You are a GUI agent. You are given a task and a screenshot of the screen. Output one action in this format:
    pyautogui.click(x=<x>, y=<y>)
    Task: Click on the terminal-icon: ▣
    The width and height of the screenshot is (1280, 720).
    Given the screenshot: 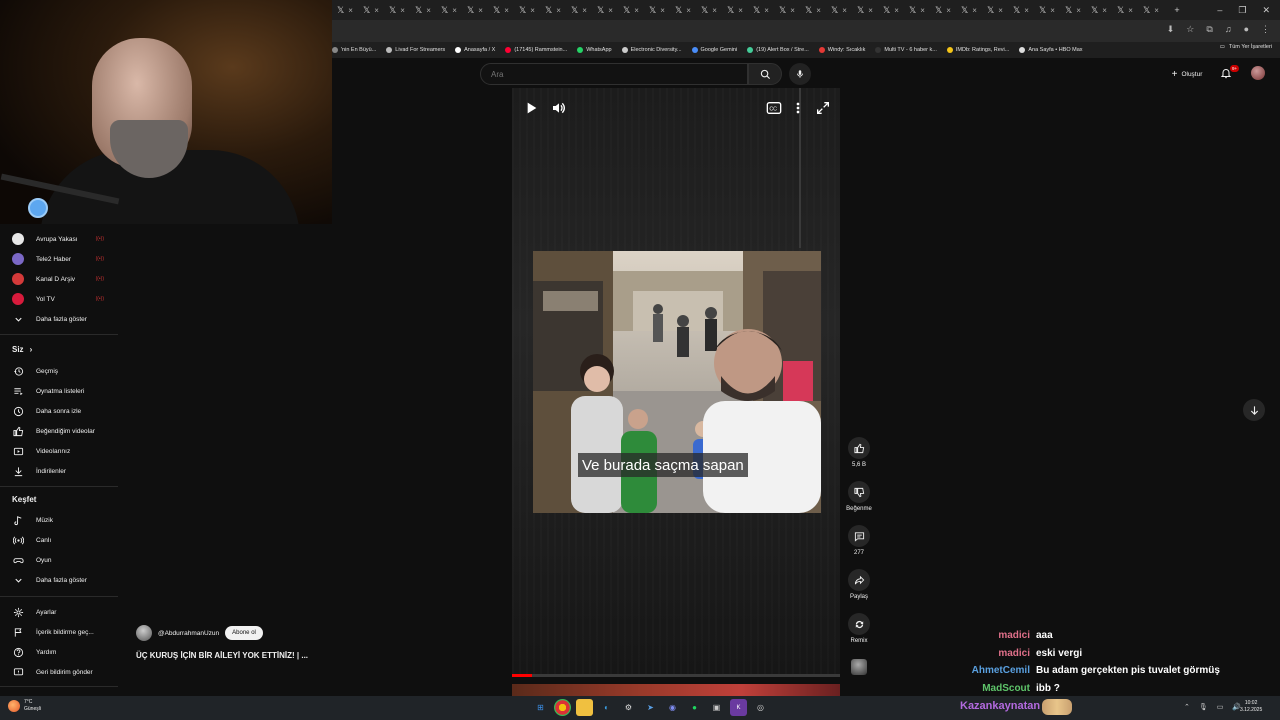 What is the action you would take?
    pyautogui.click(x=716, y=707)
    